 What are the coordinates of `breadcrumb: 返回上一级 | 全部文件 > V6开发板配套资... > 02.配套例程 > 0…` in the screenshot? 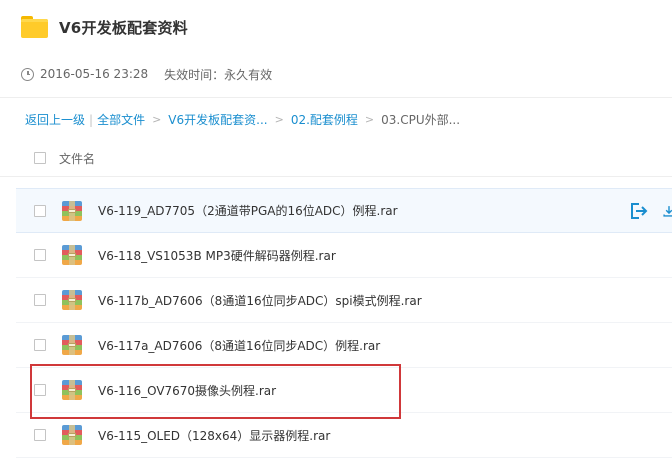 It's located at (242, 119).